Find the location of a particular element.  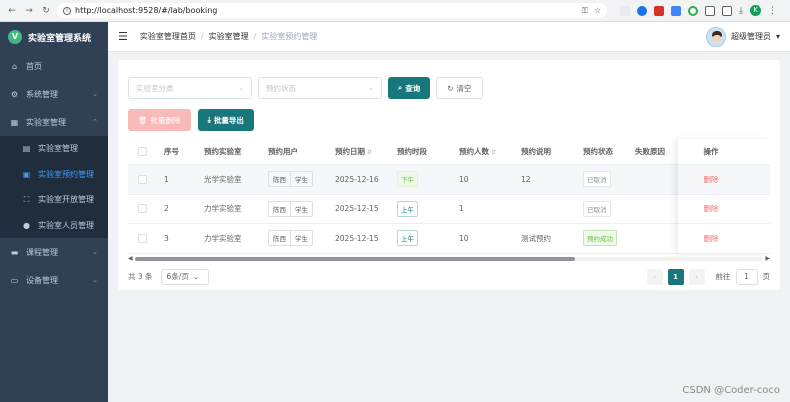

breadcrumb-item: 实验室管理 is located at coordinates (229, 36).